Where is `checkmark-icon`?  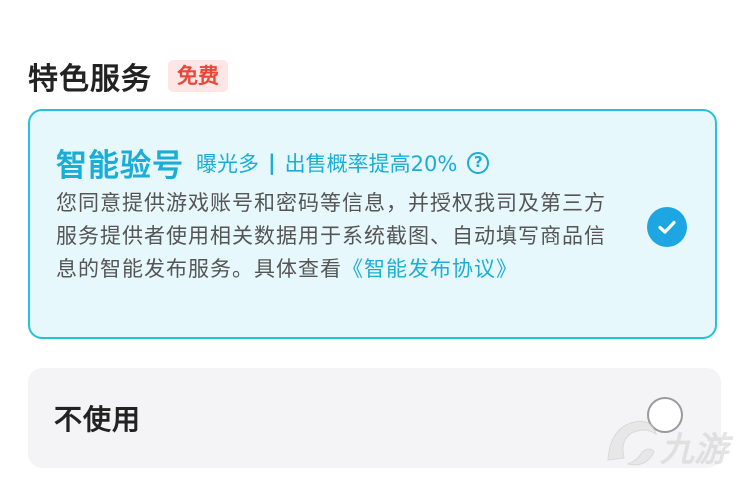
checkmark-icon is located at coordinates (667, 227).